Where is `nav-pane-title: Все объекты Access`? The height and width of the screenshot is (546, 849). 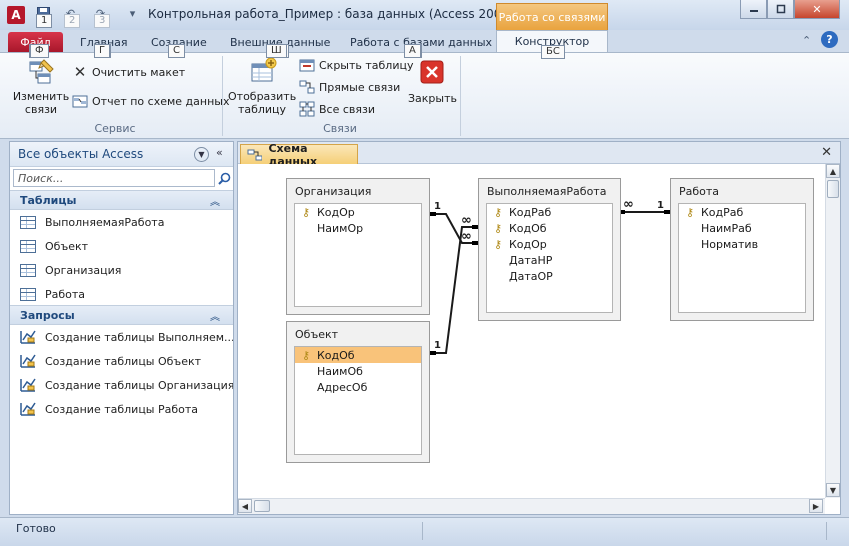 nav-pane-title: Все объекты Access is located at coordinates (81, 154).